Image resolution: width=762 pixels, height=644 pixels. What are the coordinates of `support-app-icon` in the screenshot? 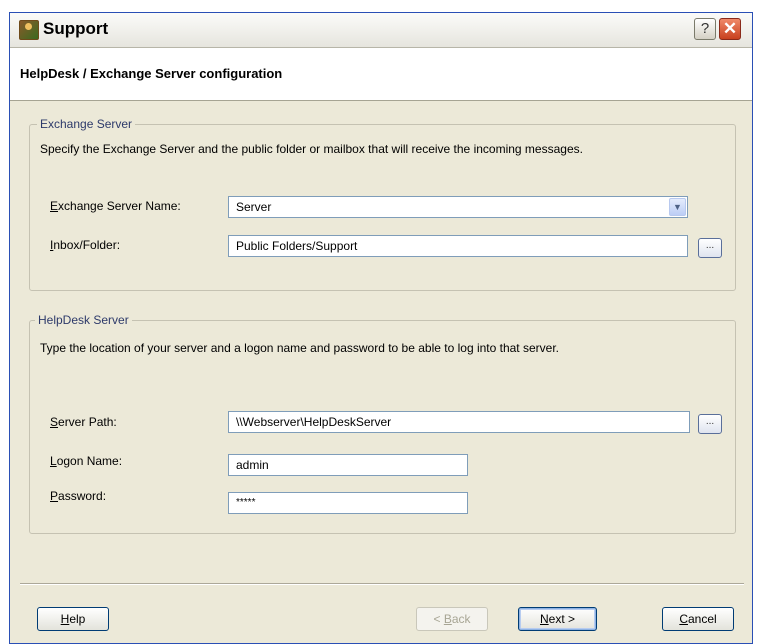 It's located at (29, 30).